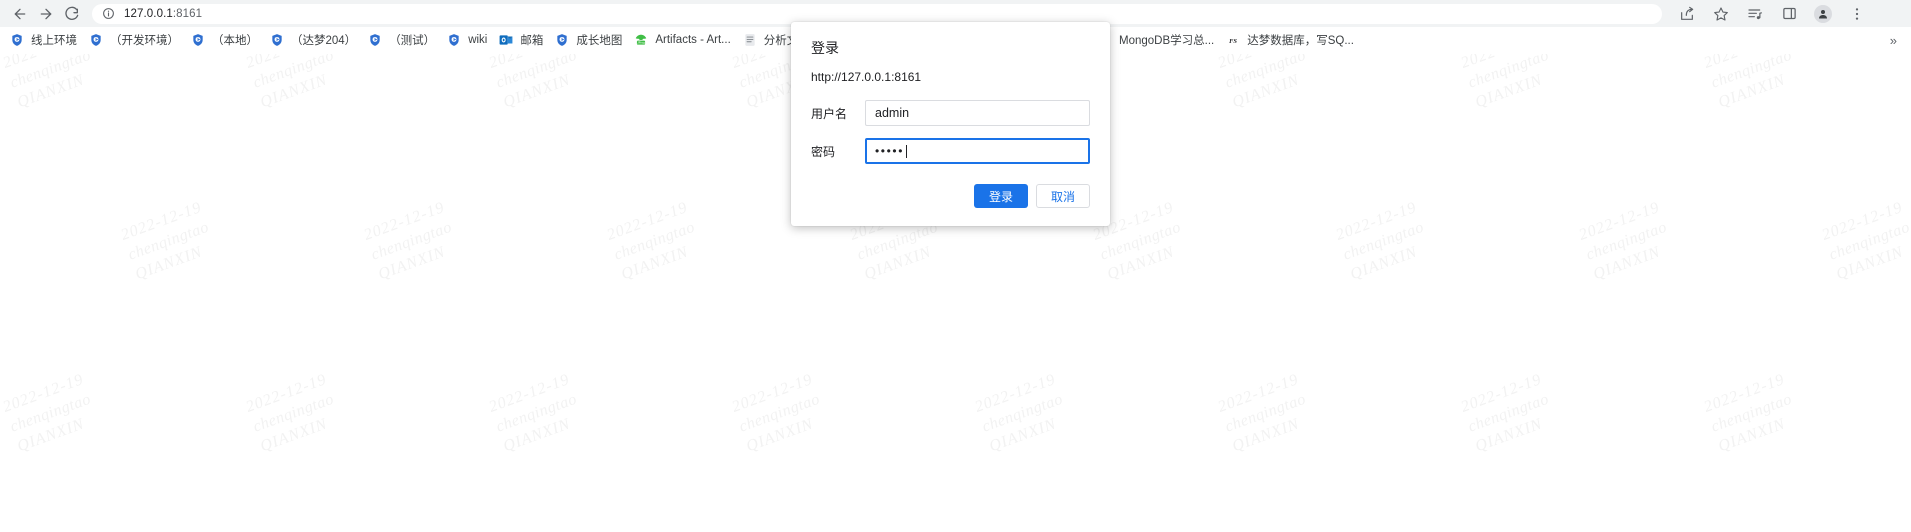 The image size is (1911, 532). What do you see at coordinates (1687, 14) in the screenshot?
I see `share-icon` at bounding box center [1687, 14].